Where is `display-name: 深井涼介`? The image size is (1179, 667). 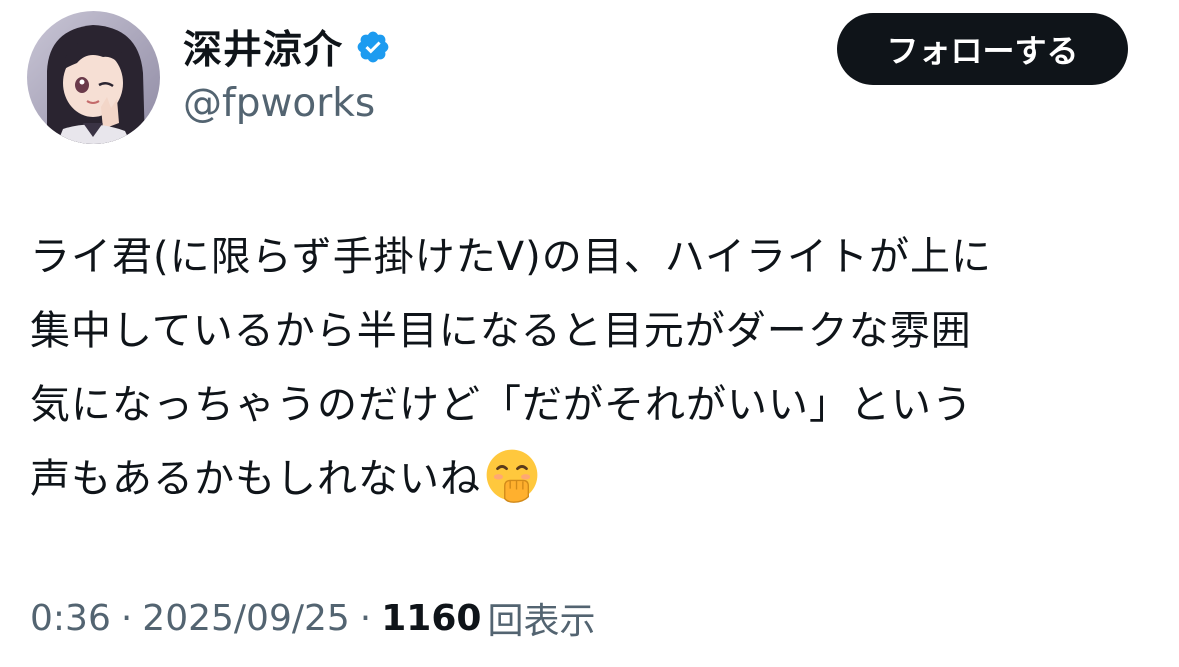 display-name: 深井涼介 is located at coordinates (263, 47).